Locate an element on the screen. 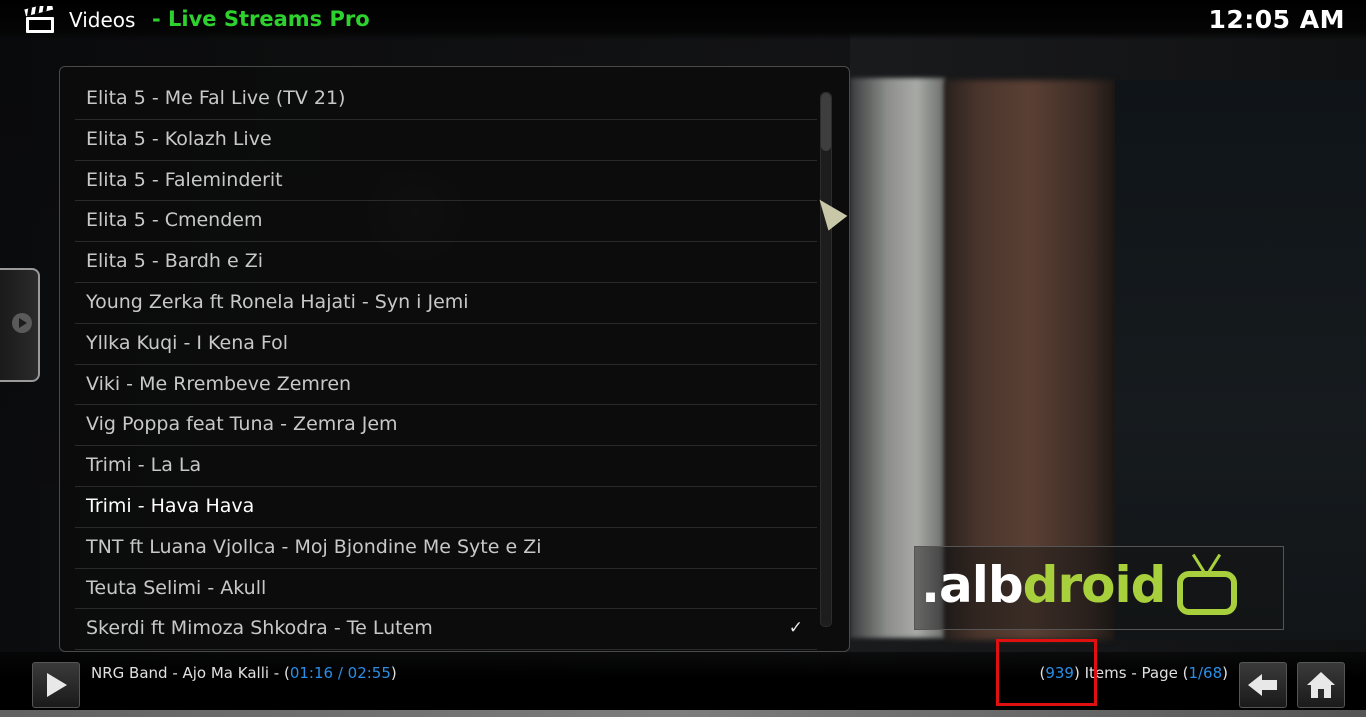 This screenshot has width=1366, height=717. tv-icon is located at coordinates (1207, 593).